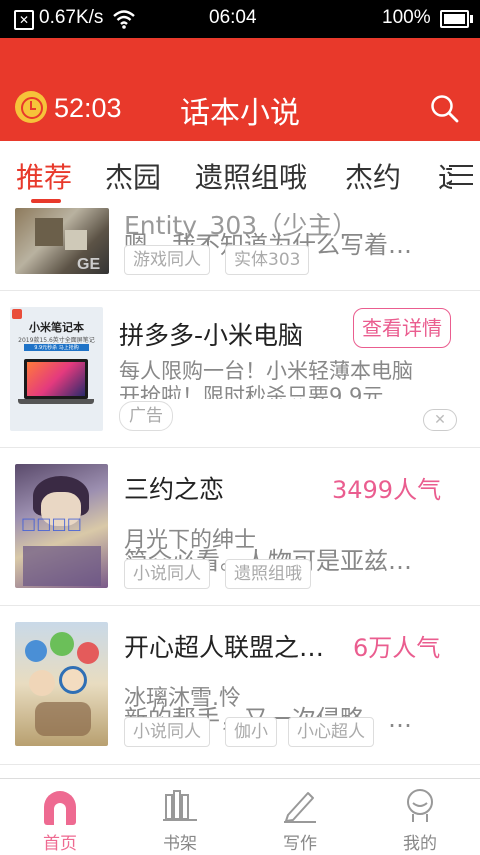 This screenshot has height=855, width=480. What do you see at coordinates (267, 260) in the screenshot?
I see `tag: 实体303` at bounding box center [267, 260].